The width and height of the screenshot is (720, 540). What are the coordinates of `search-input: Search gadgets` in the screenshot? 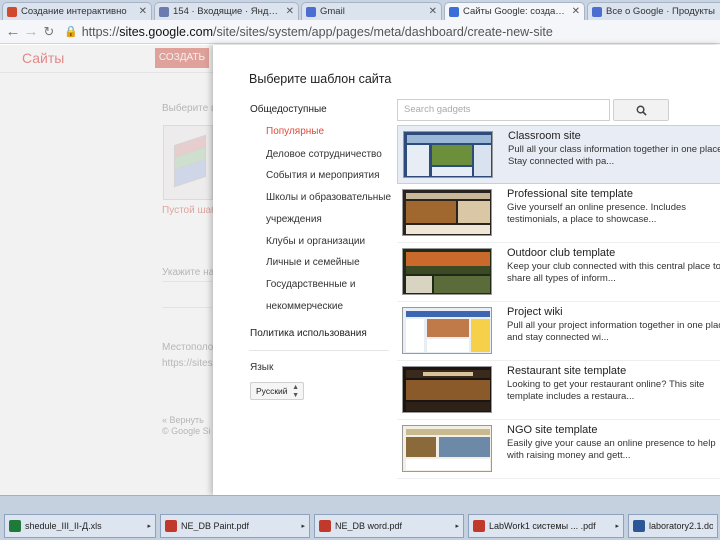 It's located at (503, 110).